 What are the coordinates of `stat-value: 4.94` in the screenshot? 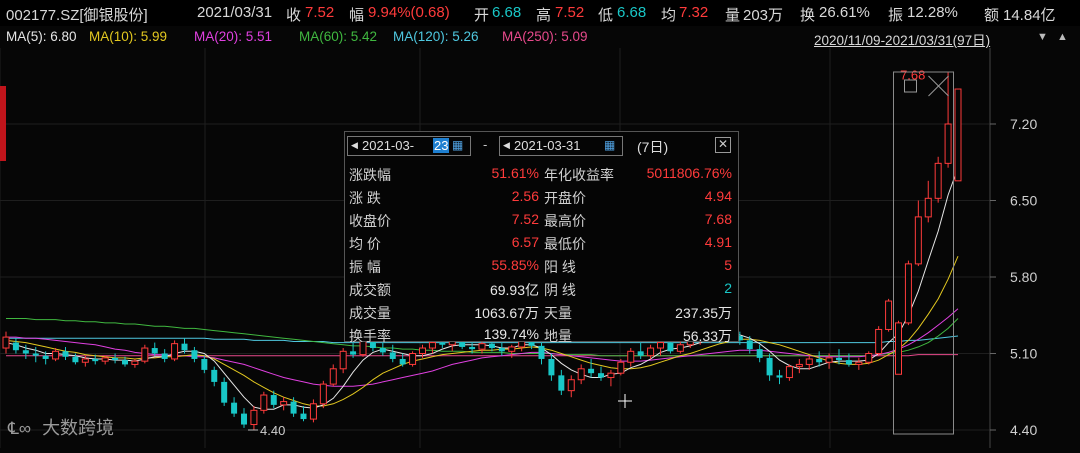 It's located at (718, 196).